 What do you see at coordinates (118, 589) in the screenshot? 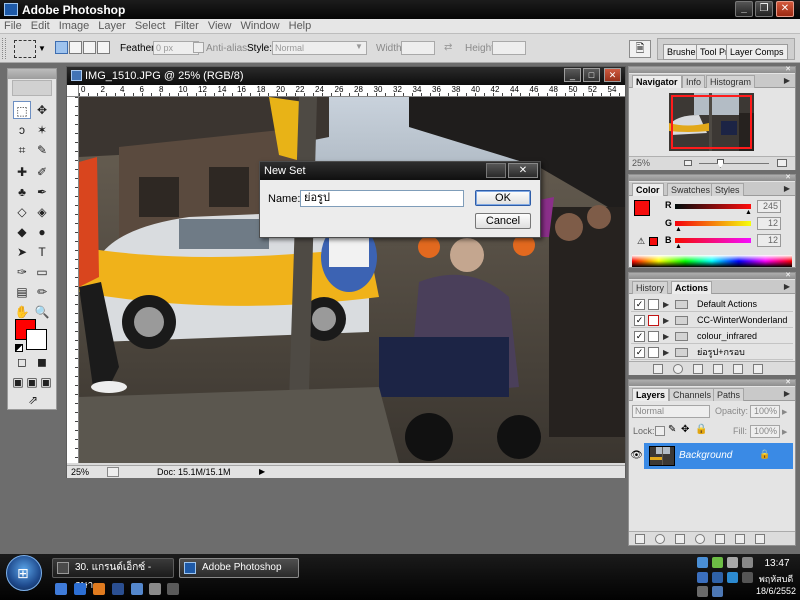
I see `quicklaunch-desktop-icon` at bounding box center [118, 589].